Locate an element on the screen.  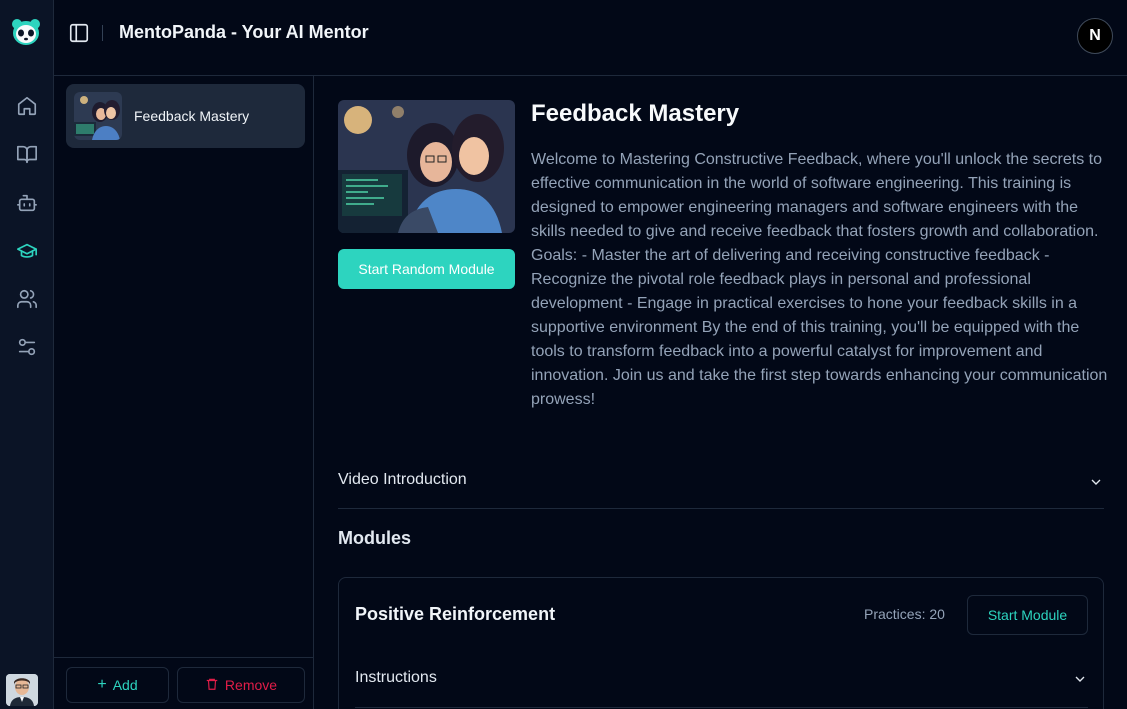
list-footer: + Add Remove is located at coordinates (183, 683).